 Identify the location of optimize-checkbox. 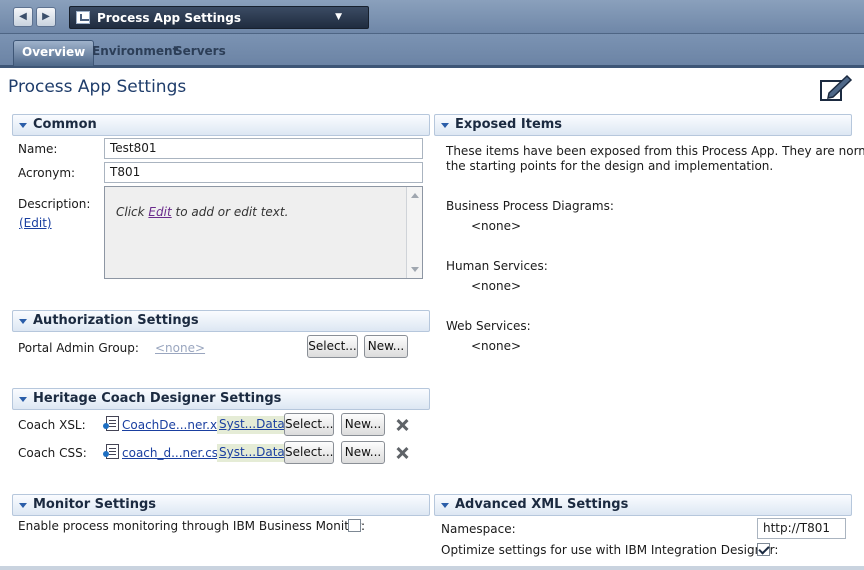
(763, 549).